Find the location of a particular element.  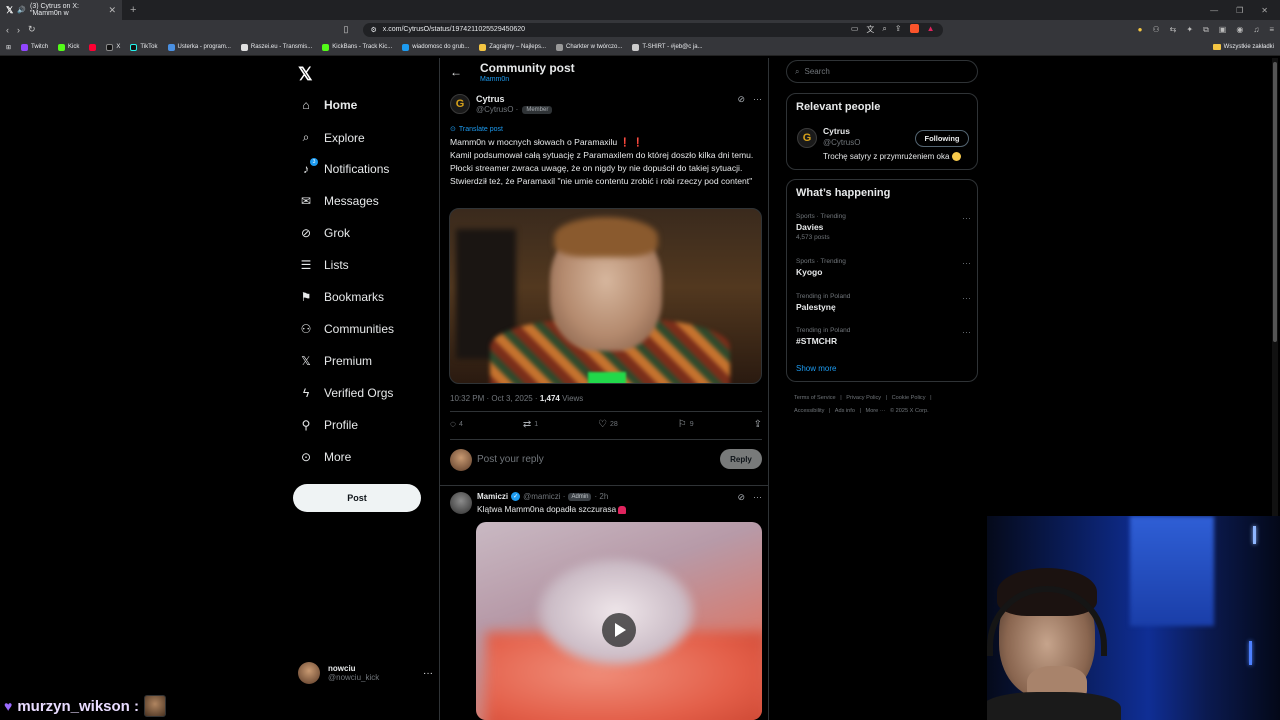

post-button: Post is located at coordinates (357, 498).